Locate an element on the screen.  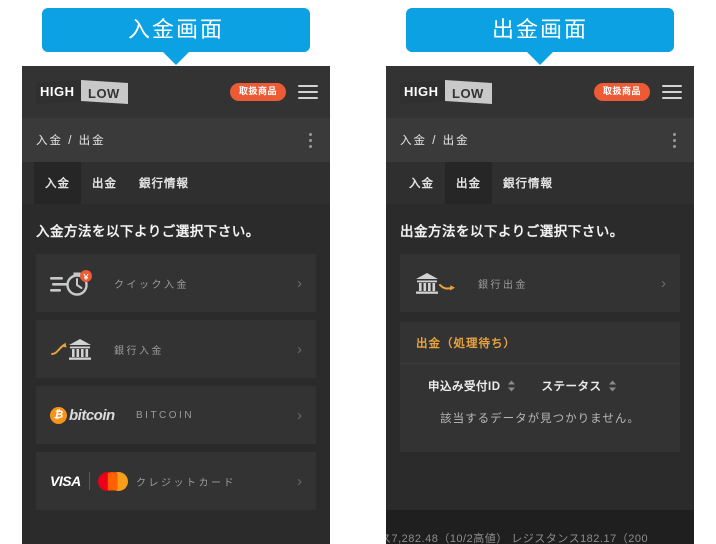
pending-withdrawals-title: 出金（処理待ち） is located at coordinates (540, 343).